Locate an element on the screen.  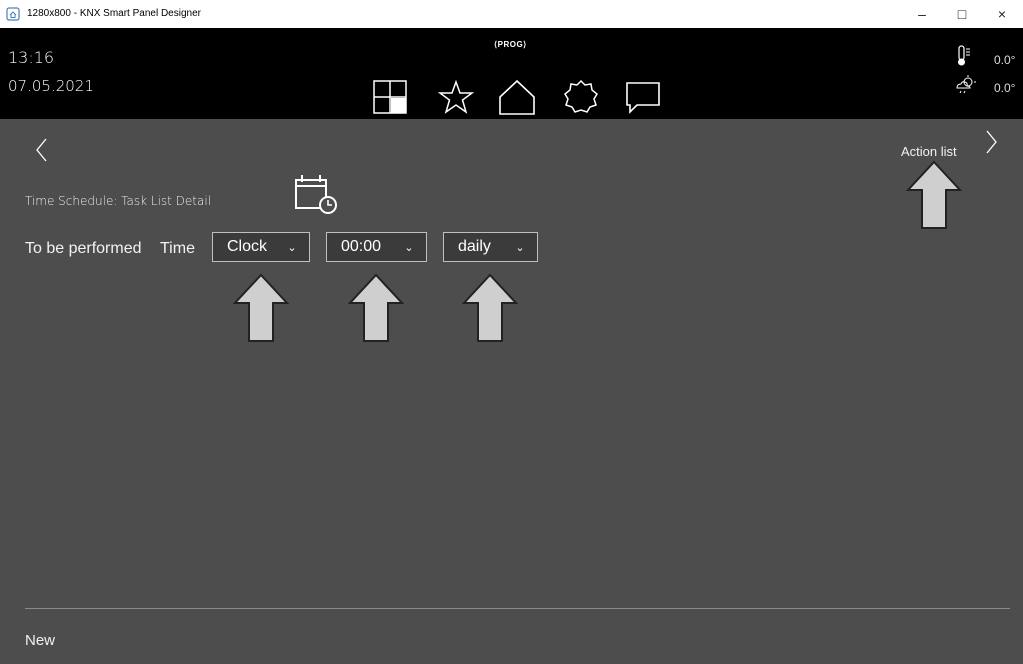
divider is located at coordinates (517, 608).